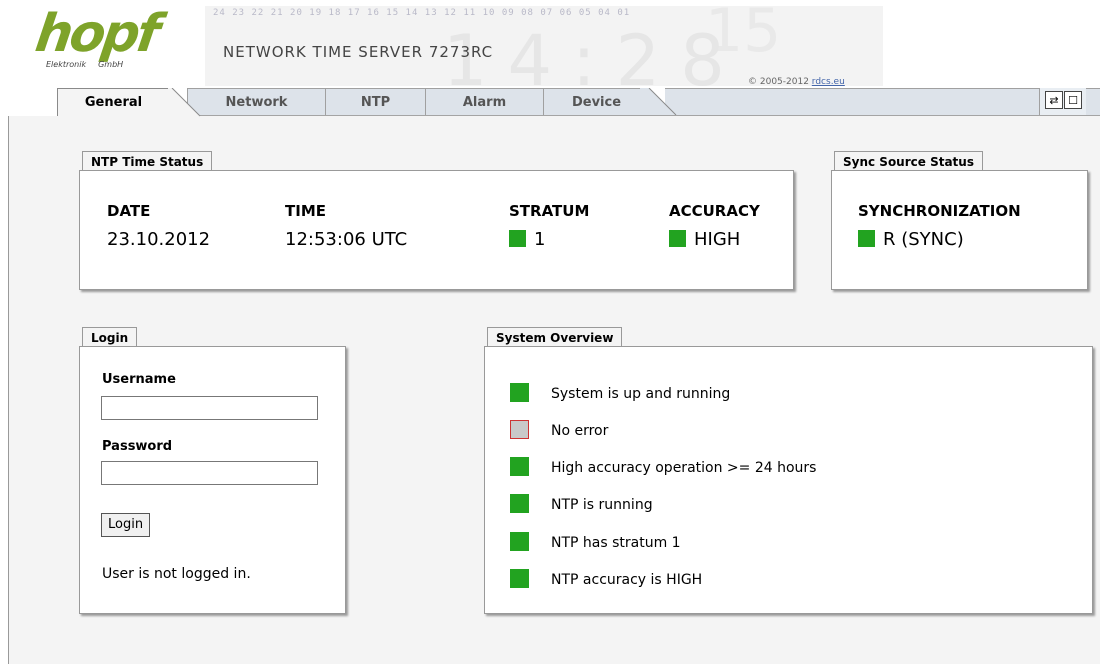 The height and width of the screenshot is (664, 1100). I want to click on login-status: User is not logged in., so click(176, 574).